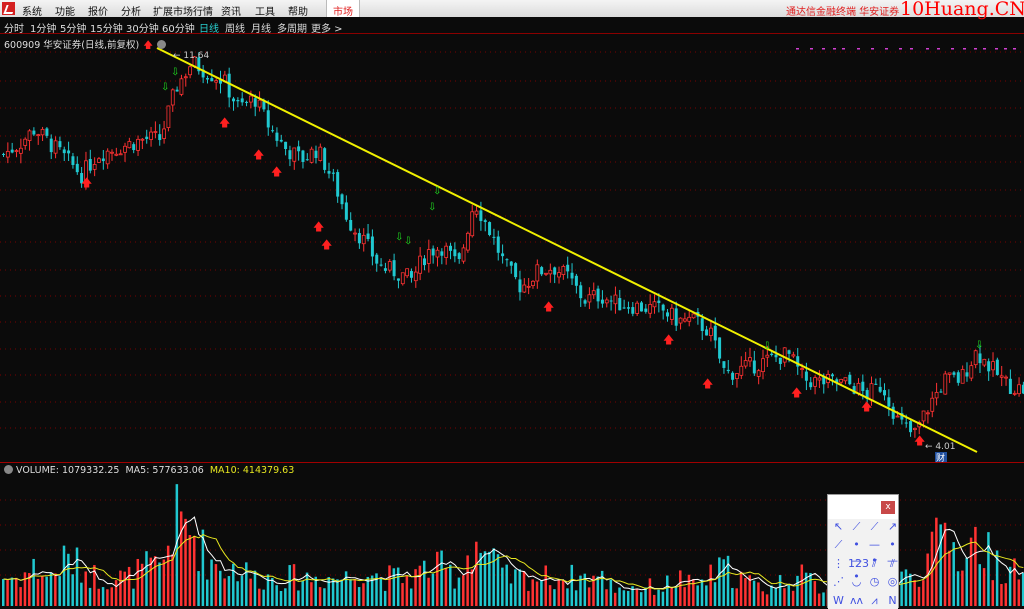 This screenshot has width=1024, height=609. Describe the element at coordinates (437, 191) in the screenshot. I see `sell-arrow-icon: ⇩` at that location.